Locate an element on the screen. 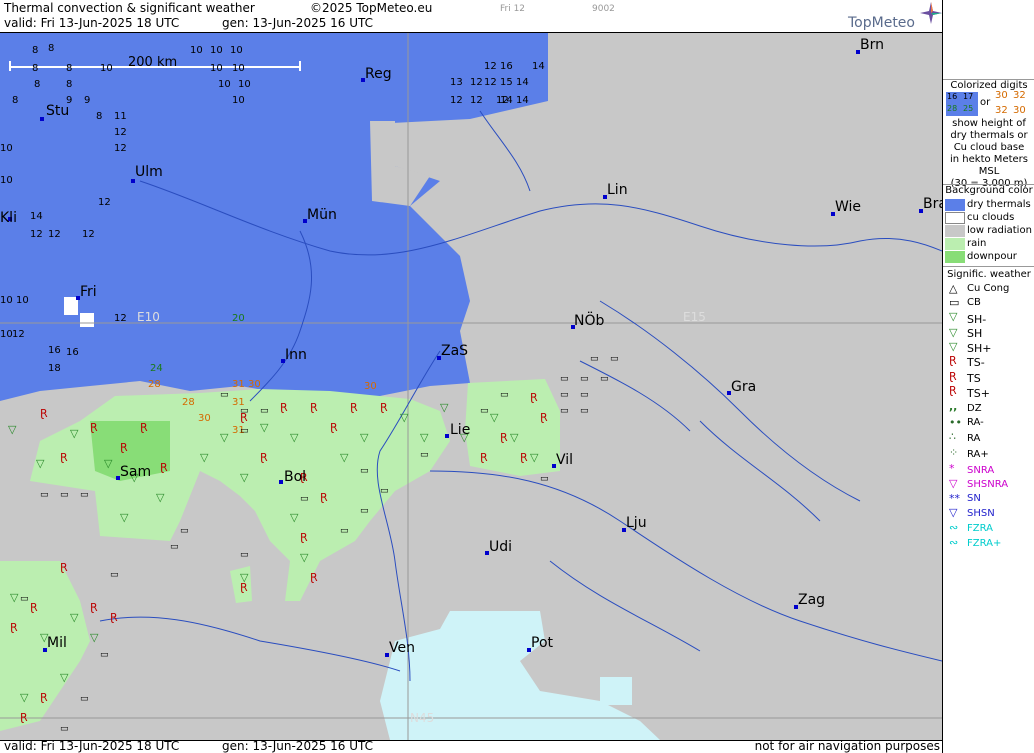  city-lie: Lie is located at coordinates (460, 430).